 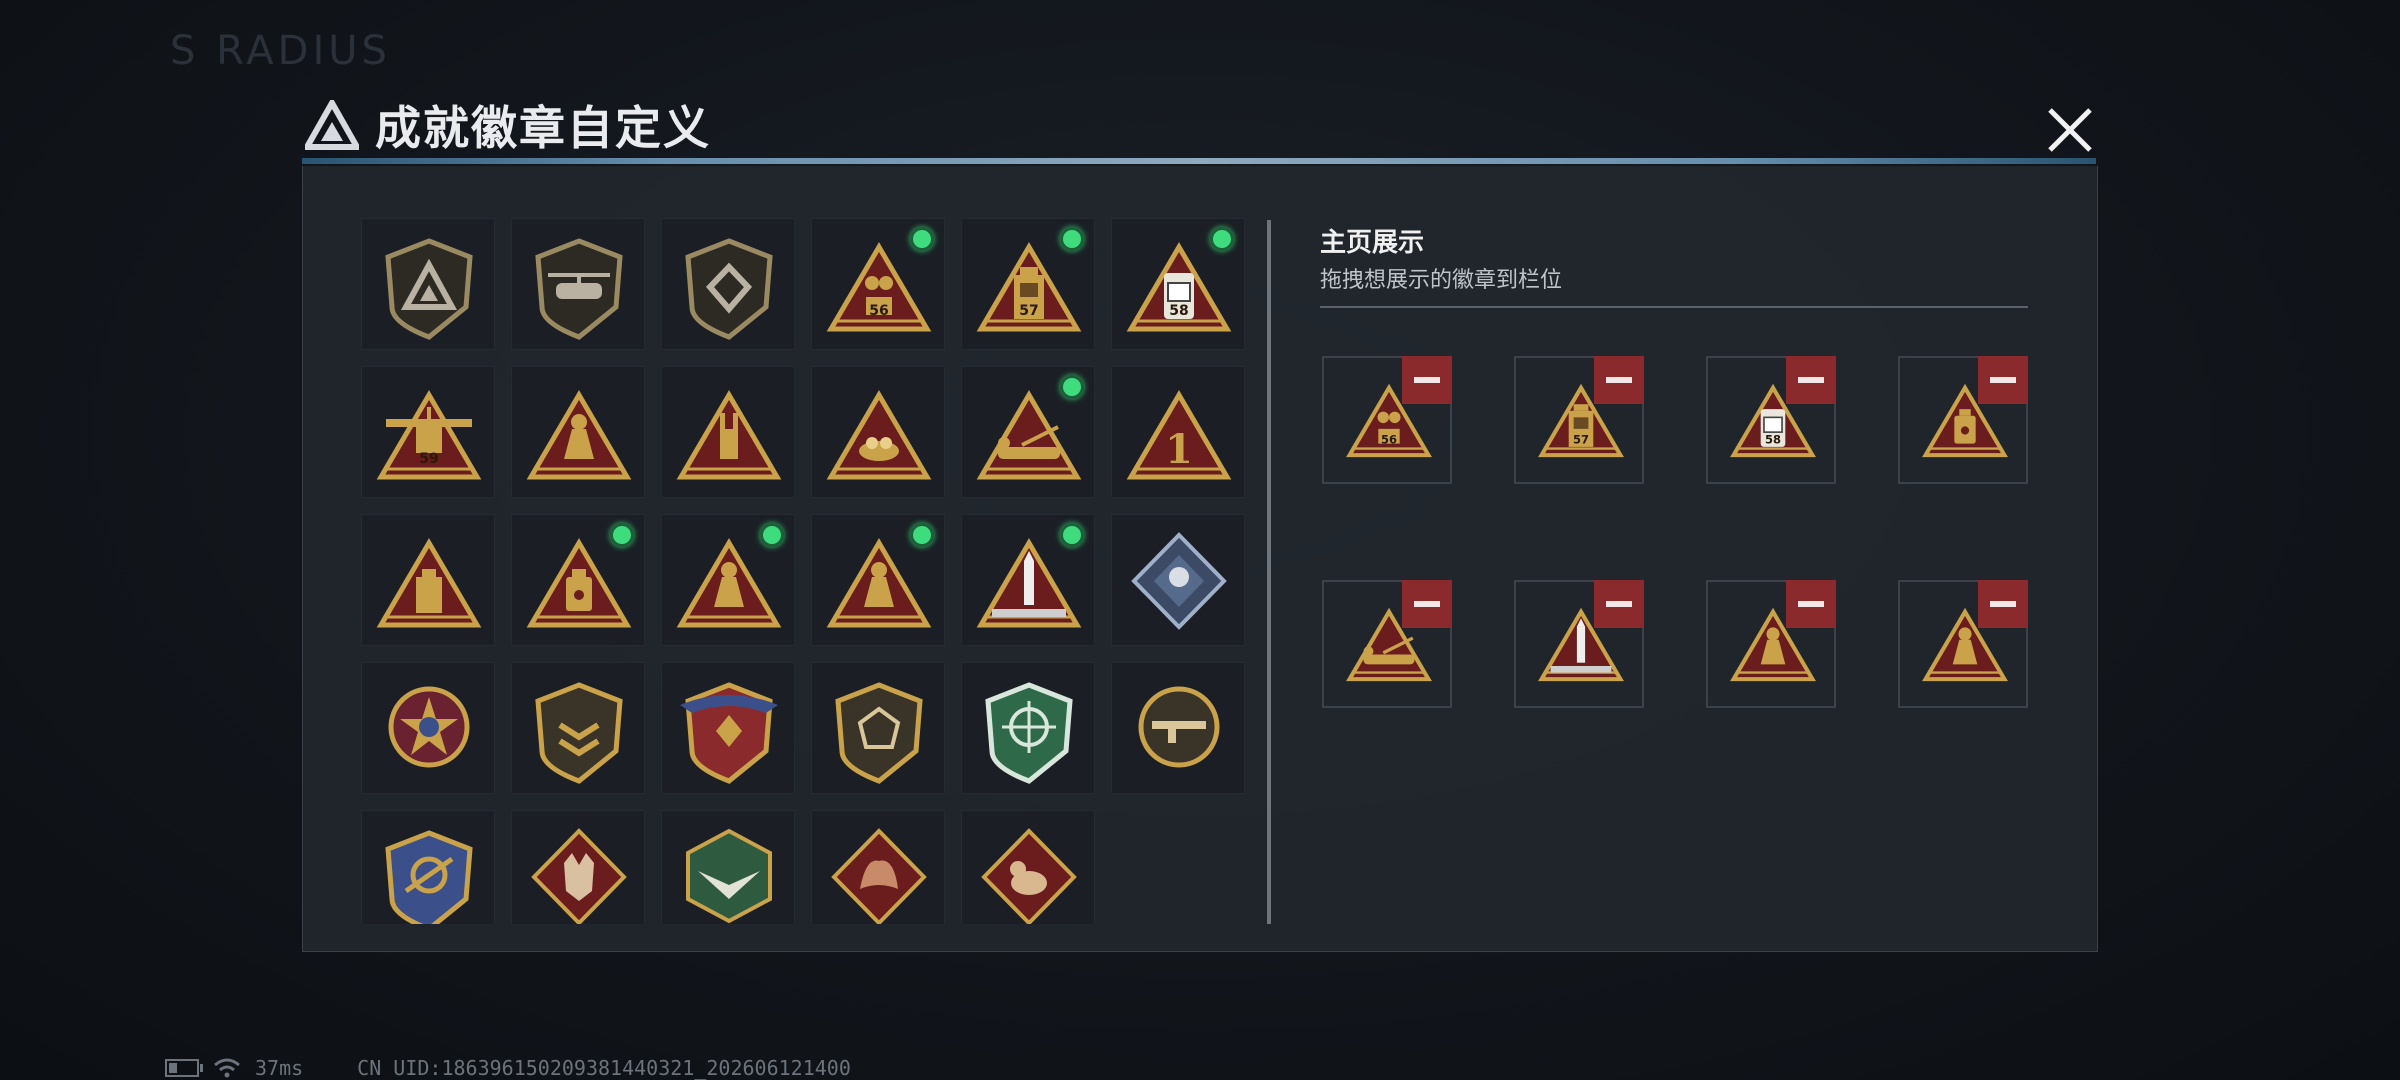 What do you see at coordinates (579, 876) in the screenshot?
I see `badge-wolf-diamond-icon` at bounding box center [579, 876].